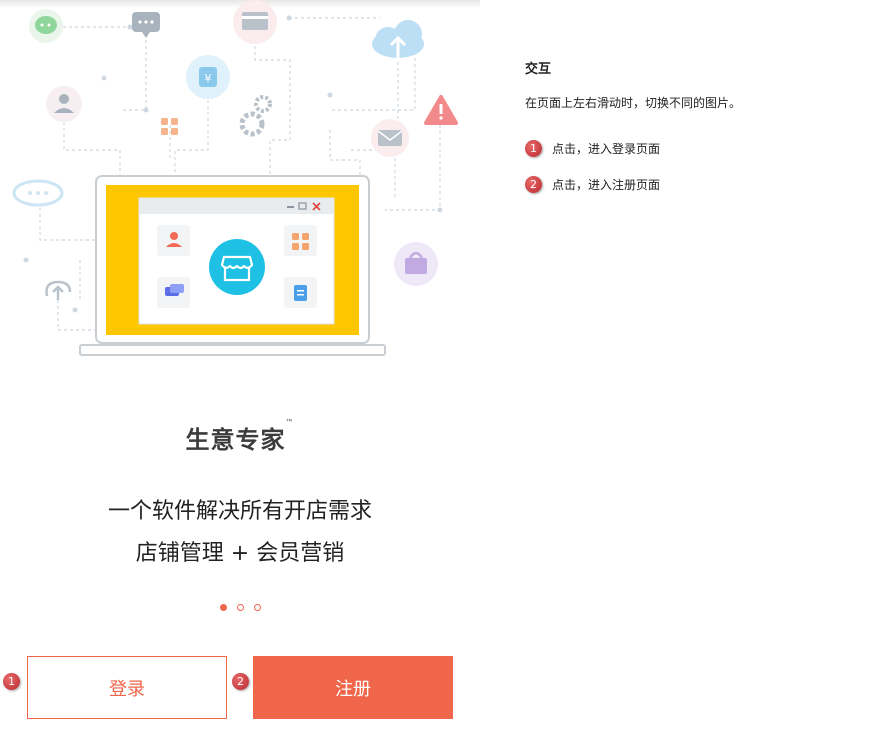  I want to click on shopping-bag-icon, so click(416, 264).